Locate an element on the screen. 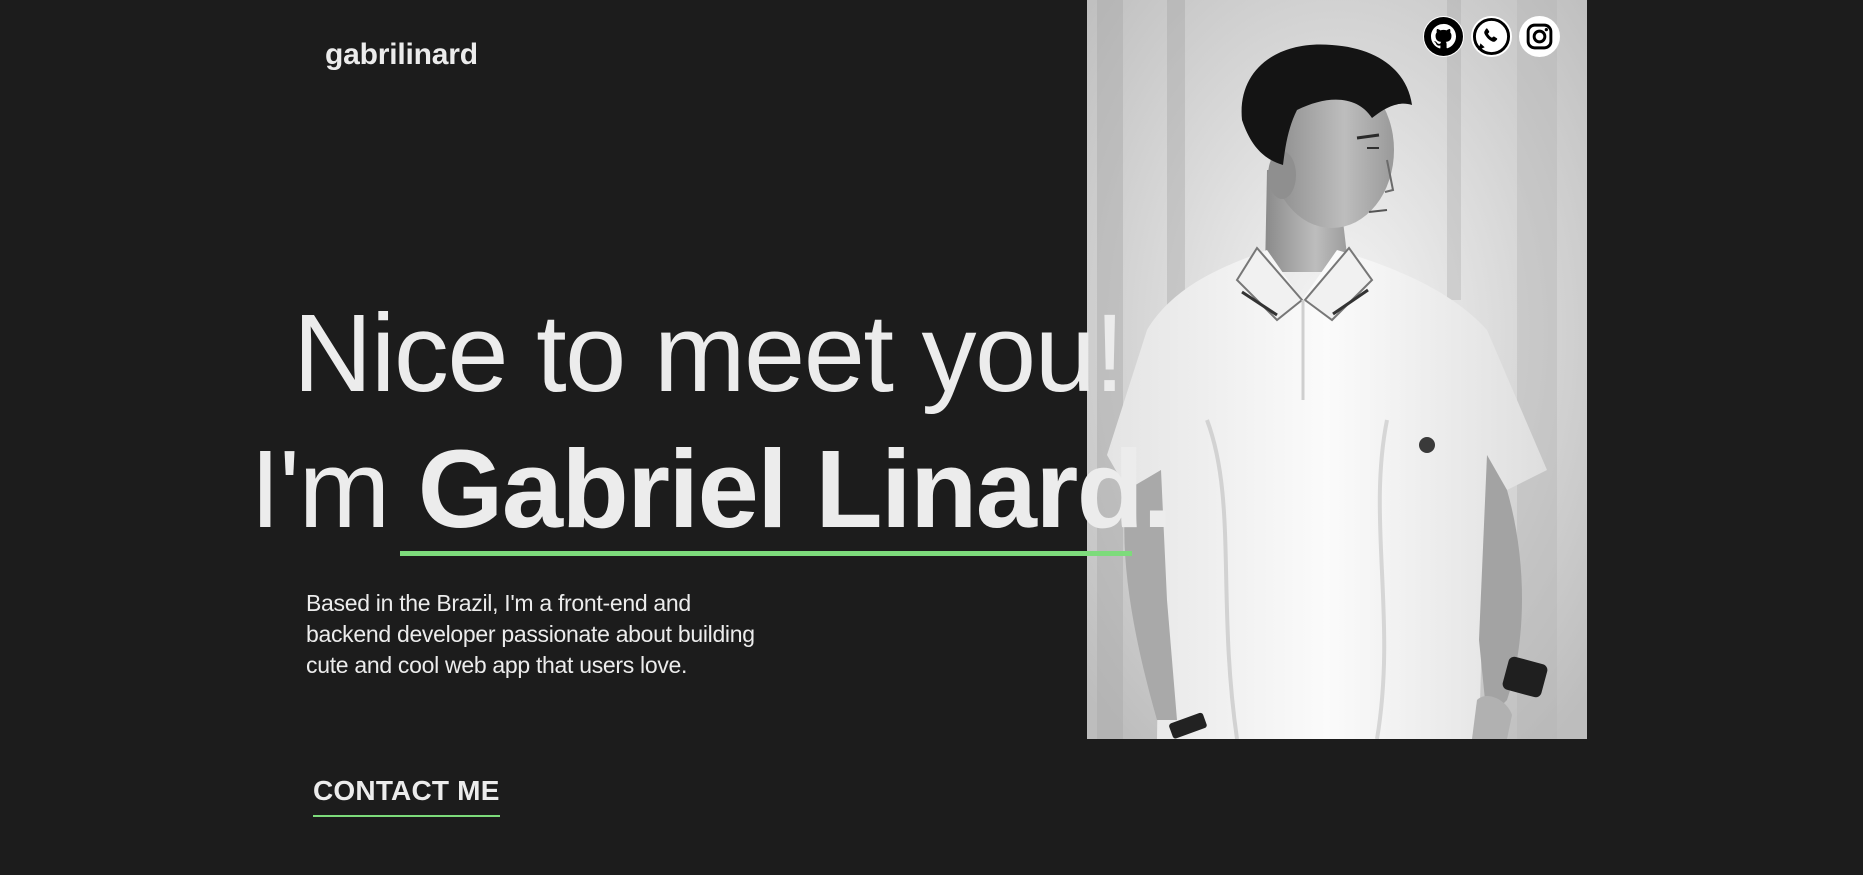 This screenshot has width=1863, height=875. social-links is located at coordinates (1491, 36).